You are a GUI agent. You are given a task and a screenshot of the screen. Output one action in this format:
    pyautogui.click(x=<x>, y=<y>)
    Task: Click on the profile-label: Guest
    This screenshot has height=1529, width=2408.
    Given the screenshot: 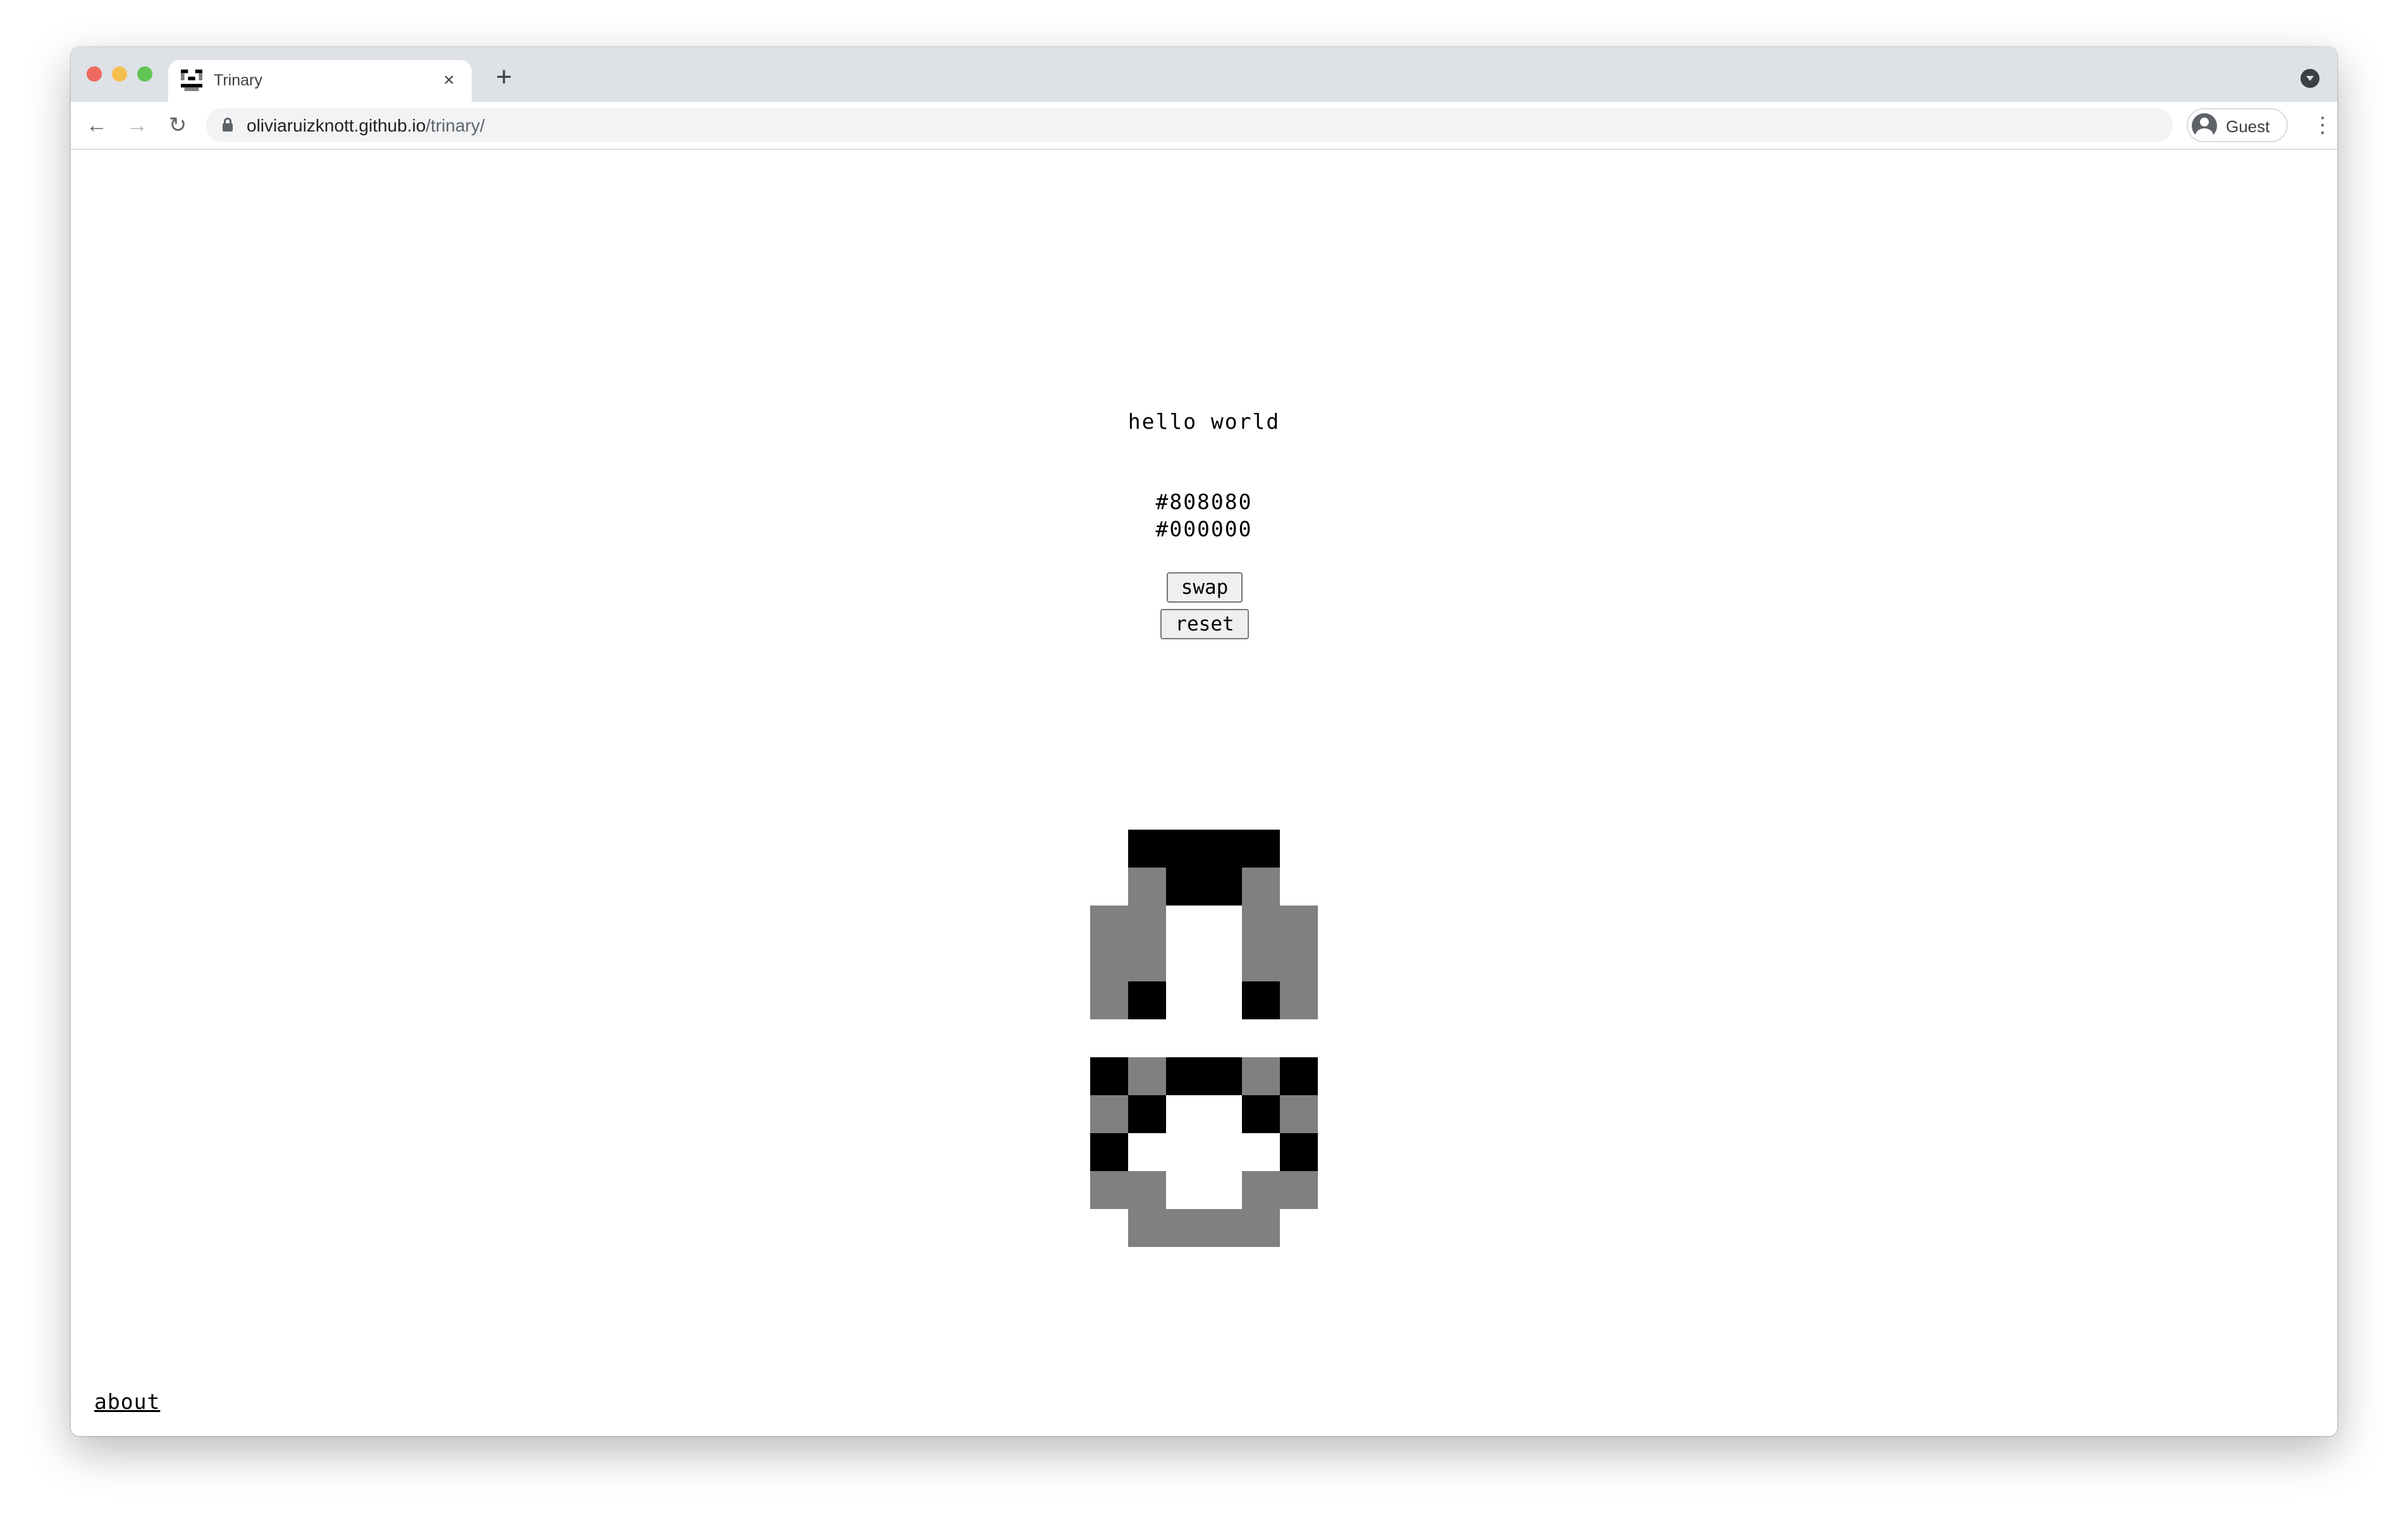 What is the action you would take?
    pyautogui.click(x=2248, y=126)
    